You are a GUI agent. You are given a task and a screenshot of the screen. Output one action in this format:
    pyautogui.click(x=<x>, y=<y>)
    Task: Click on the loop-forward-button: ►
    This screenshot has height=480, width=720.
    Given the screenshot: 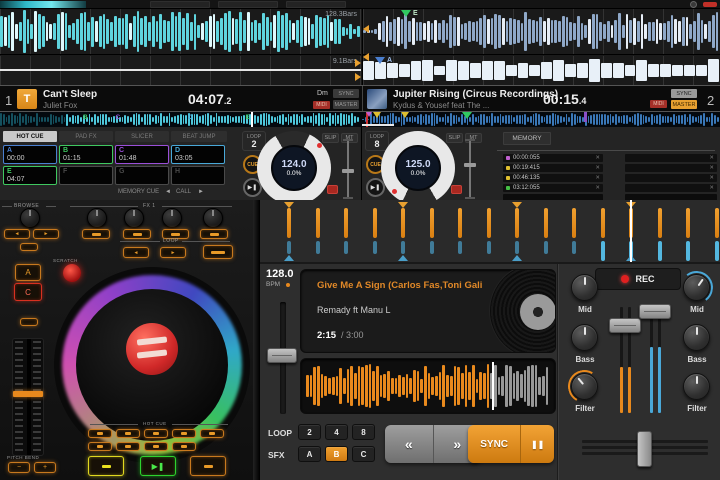 What is the action you would take?
    pyautogui.click(x=173, y=252)
    